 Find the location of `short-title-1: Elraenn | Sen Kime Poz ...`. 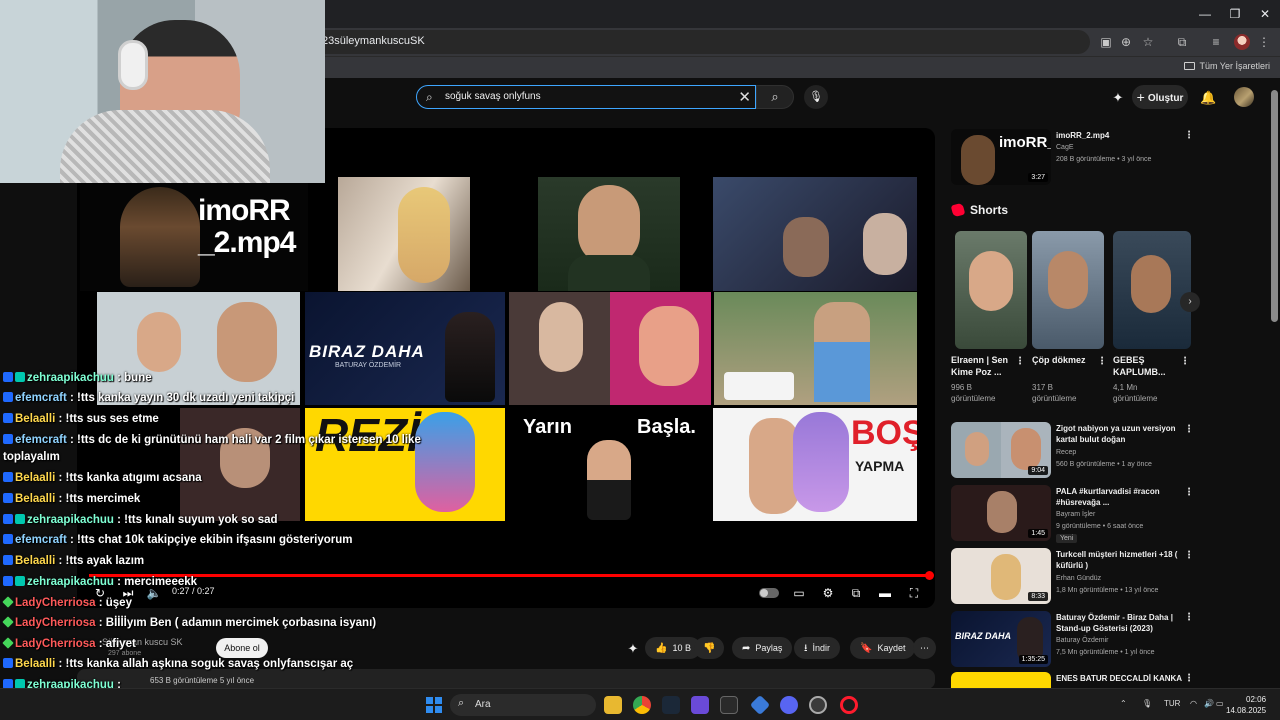

short-title-1: Elraenn | Sen Kime Poz ... is located at coordinates (984, 366).